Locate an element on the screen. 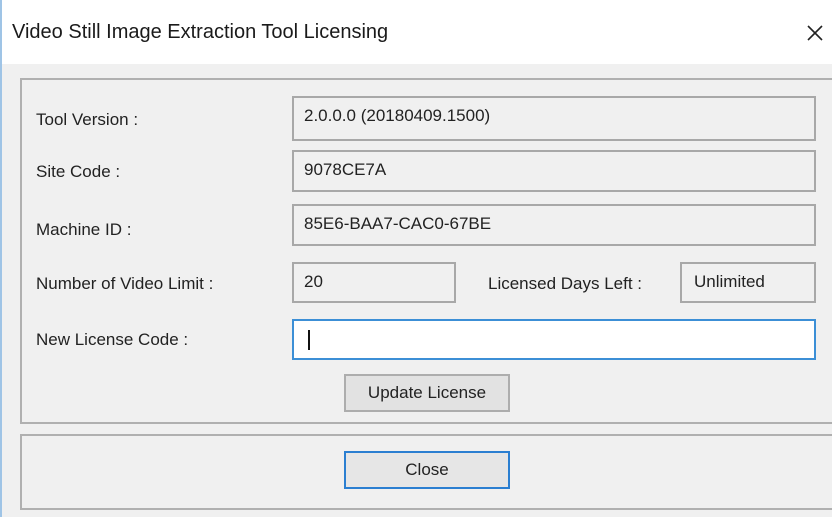 Image resolution: width=832 pixels, height=517 pixels. site-code-label: Site Code : is located at coordinates (78, 171).